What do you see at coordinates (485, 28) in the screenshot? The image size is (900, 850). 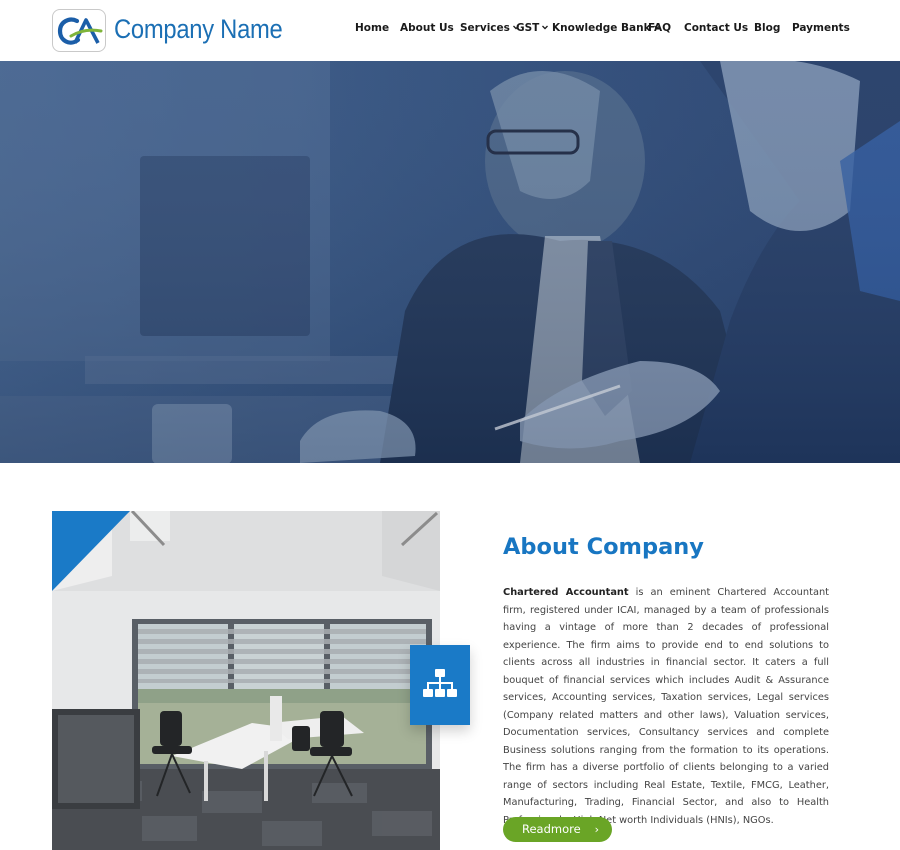 I see `nav-label: Services` at bounding box center [485, 28].